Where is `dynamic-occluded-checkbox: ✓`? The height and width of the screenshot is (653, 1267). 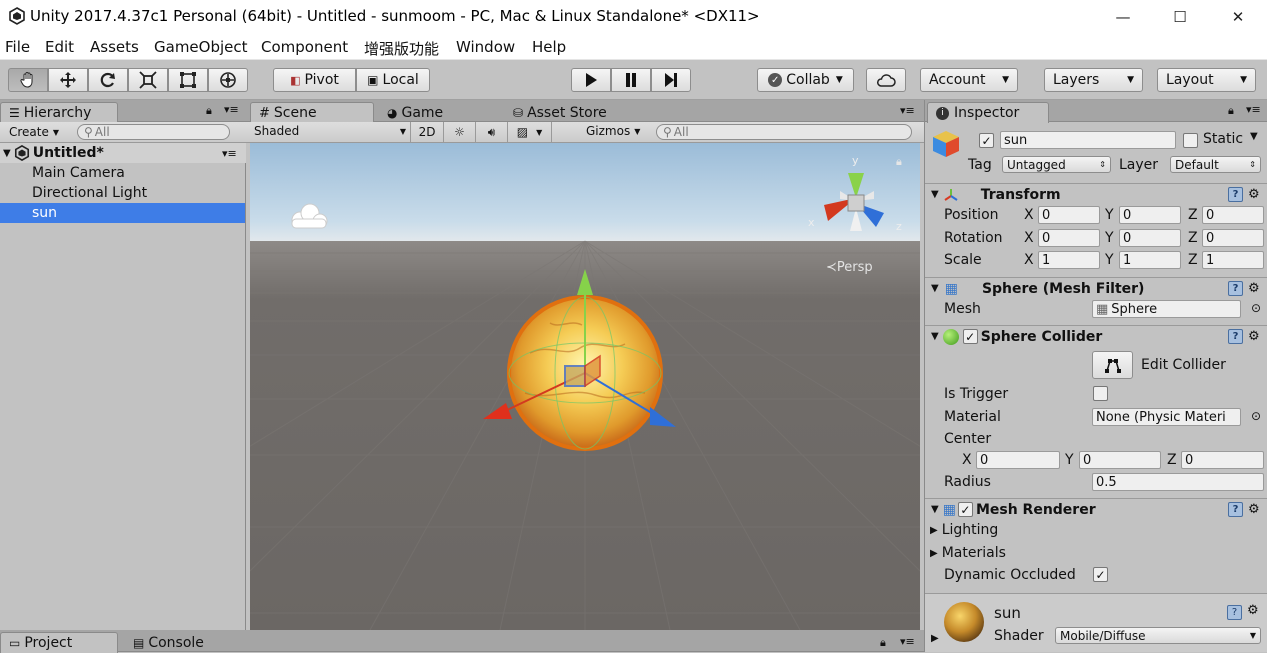
dynamic-occluded-checkbox: ✓ is located at coordinates (1100, 574).